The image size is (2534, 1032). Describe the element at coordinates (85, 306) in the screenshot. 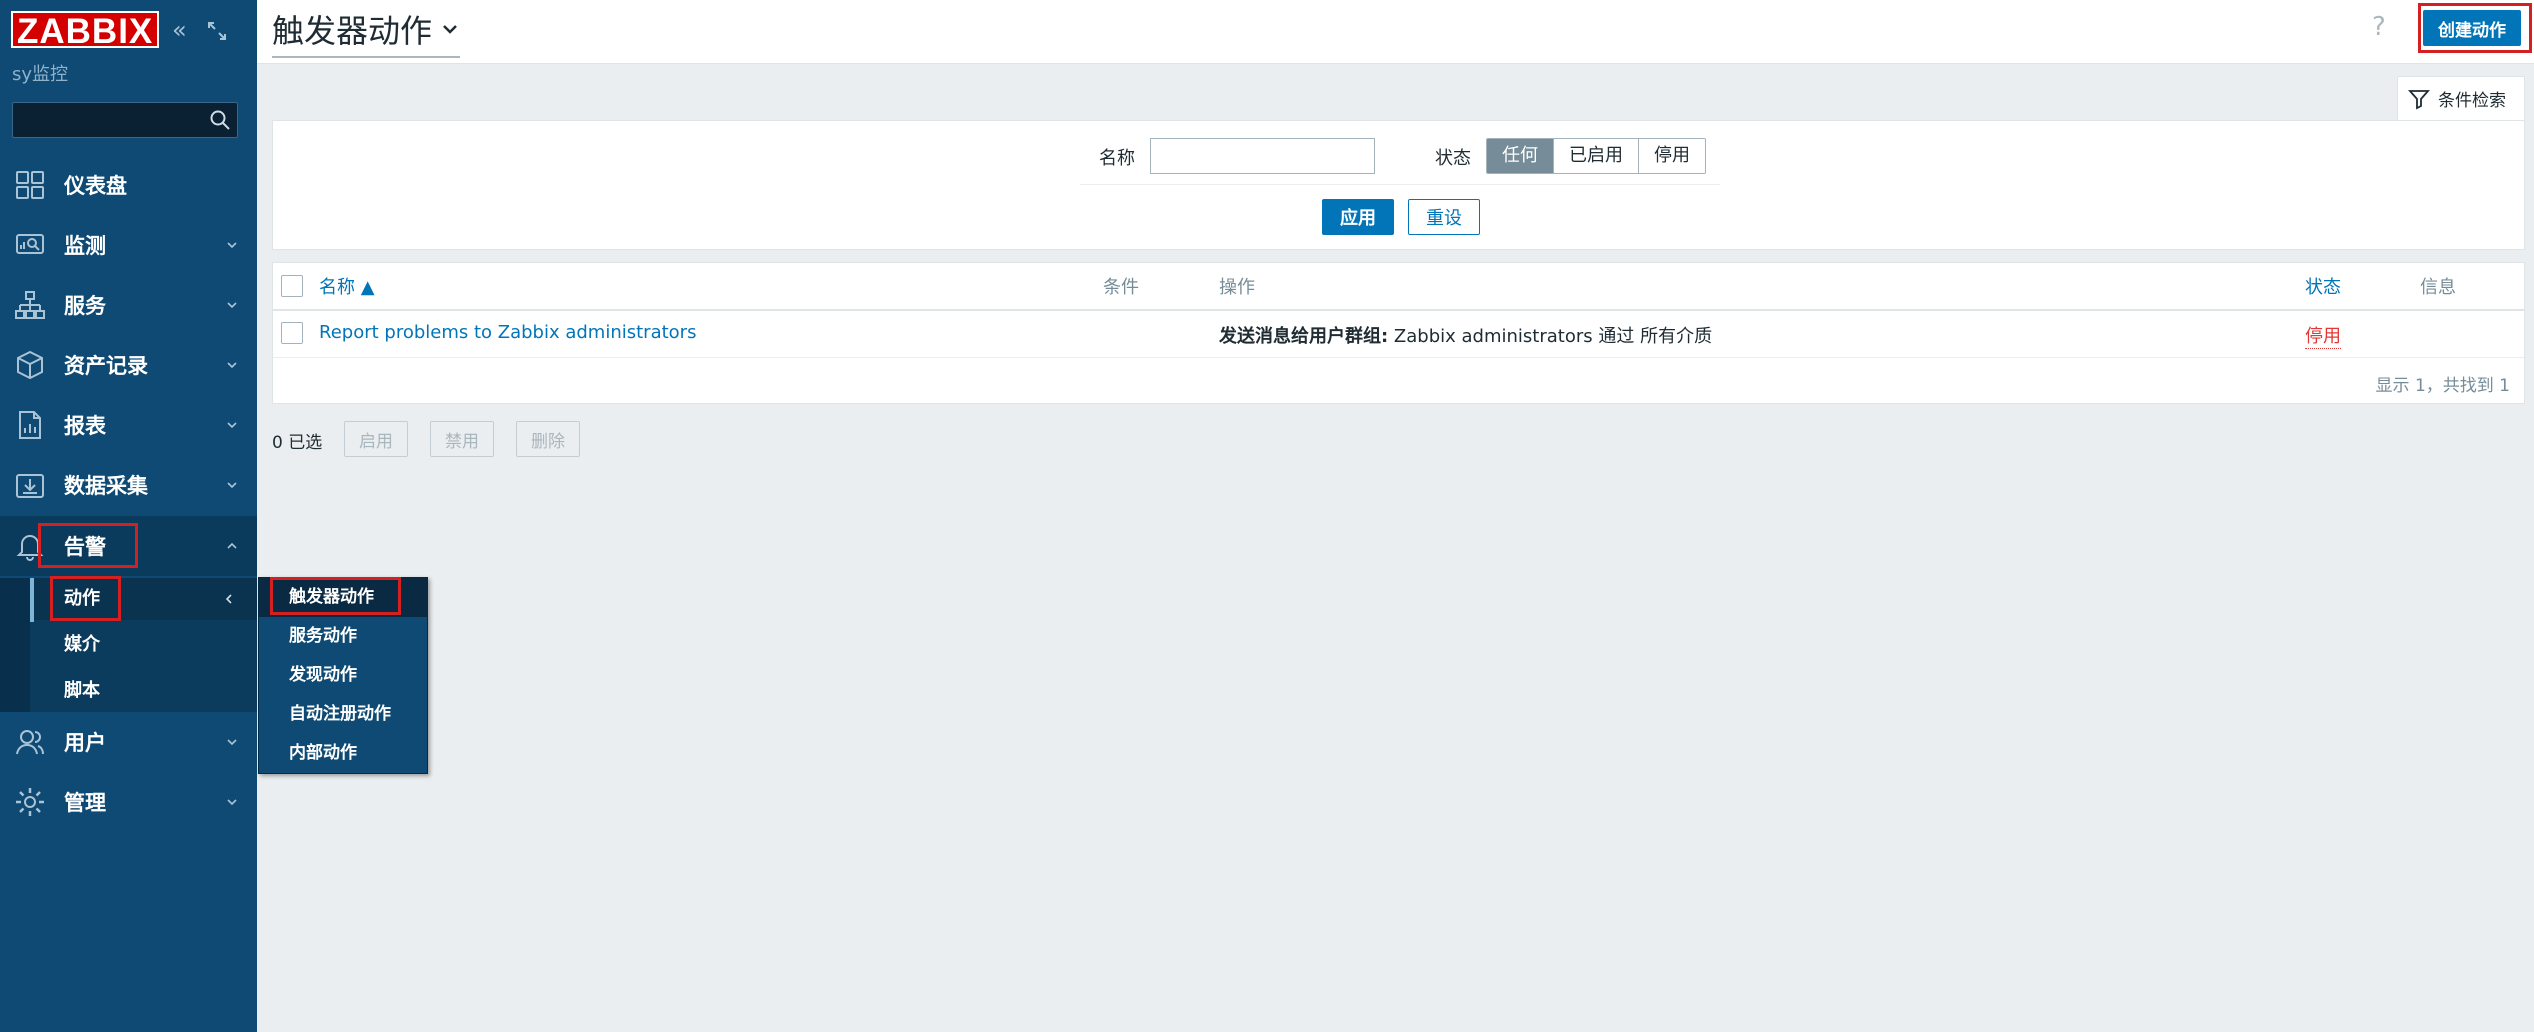

I see `menu-label: 服务` at that location.